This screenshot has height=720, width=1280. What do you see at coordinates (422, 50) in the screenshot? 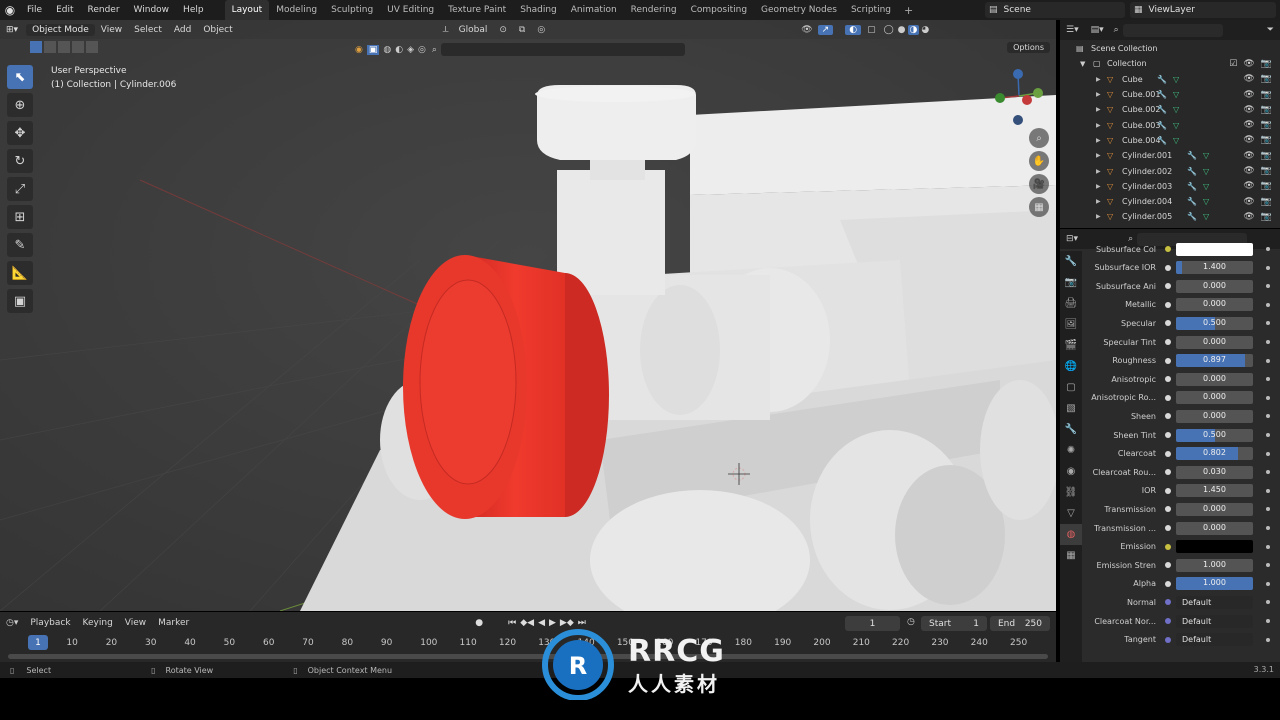
I see `filter-icon-d: ◎` at bounding box center [422, 50].